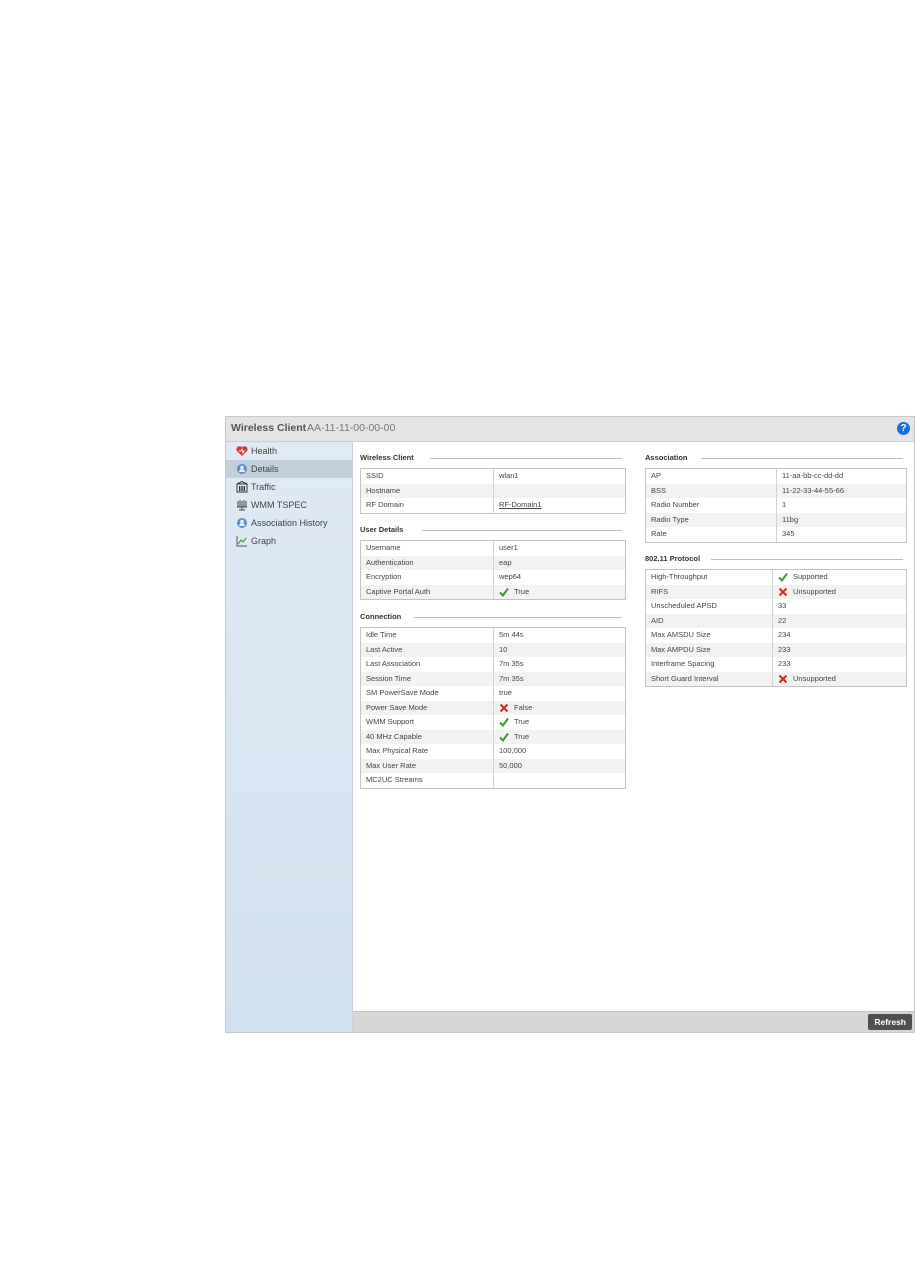 The height and width of the screenshot is (1287, 916). What do you see at coordinates (810, 576) in the screenshot?
I see `row-value: Supported` at bounding box center [810, 576].